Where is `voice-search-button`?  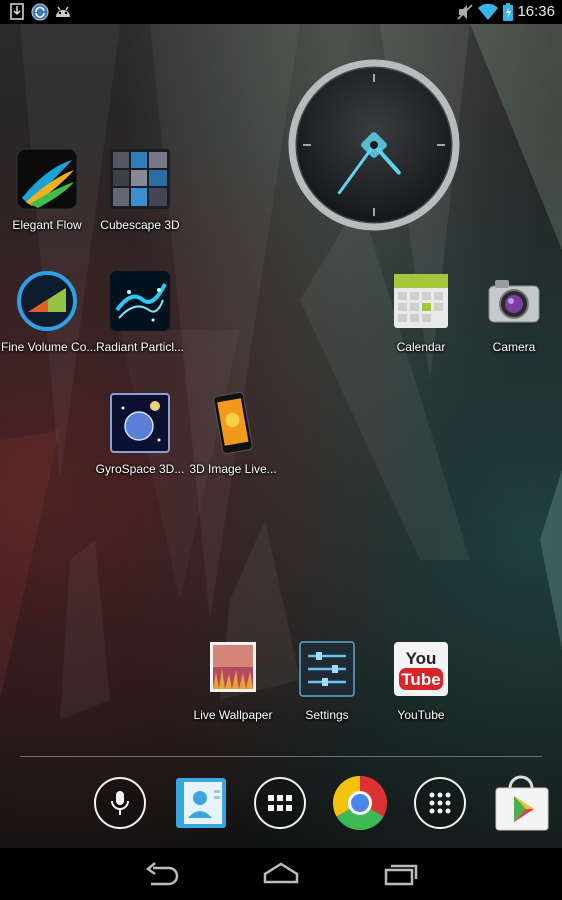 voice-search-button is located at coordinates (120, 803).